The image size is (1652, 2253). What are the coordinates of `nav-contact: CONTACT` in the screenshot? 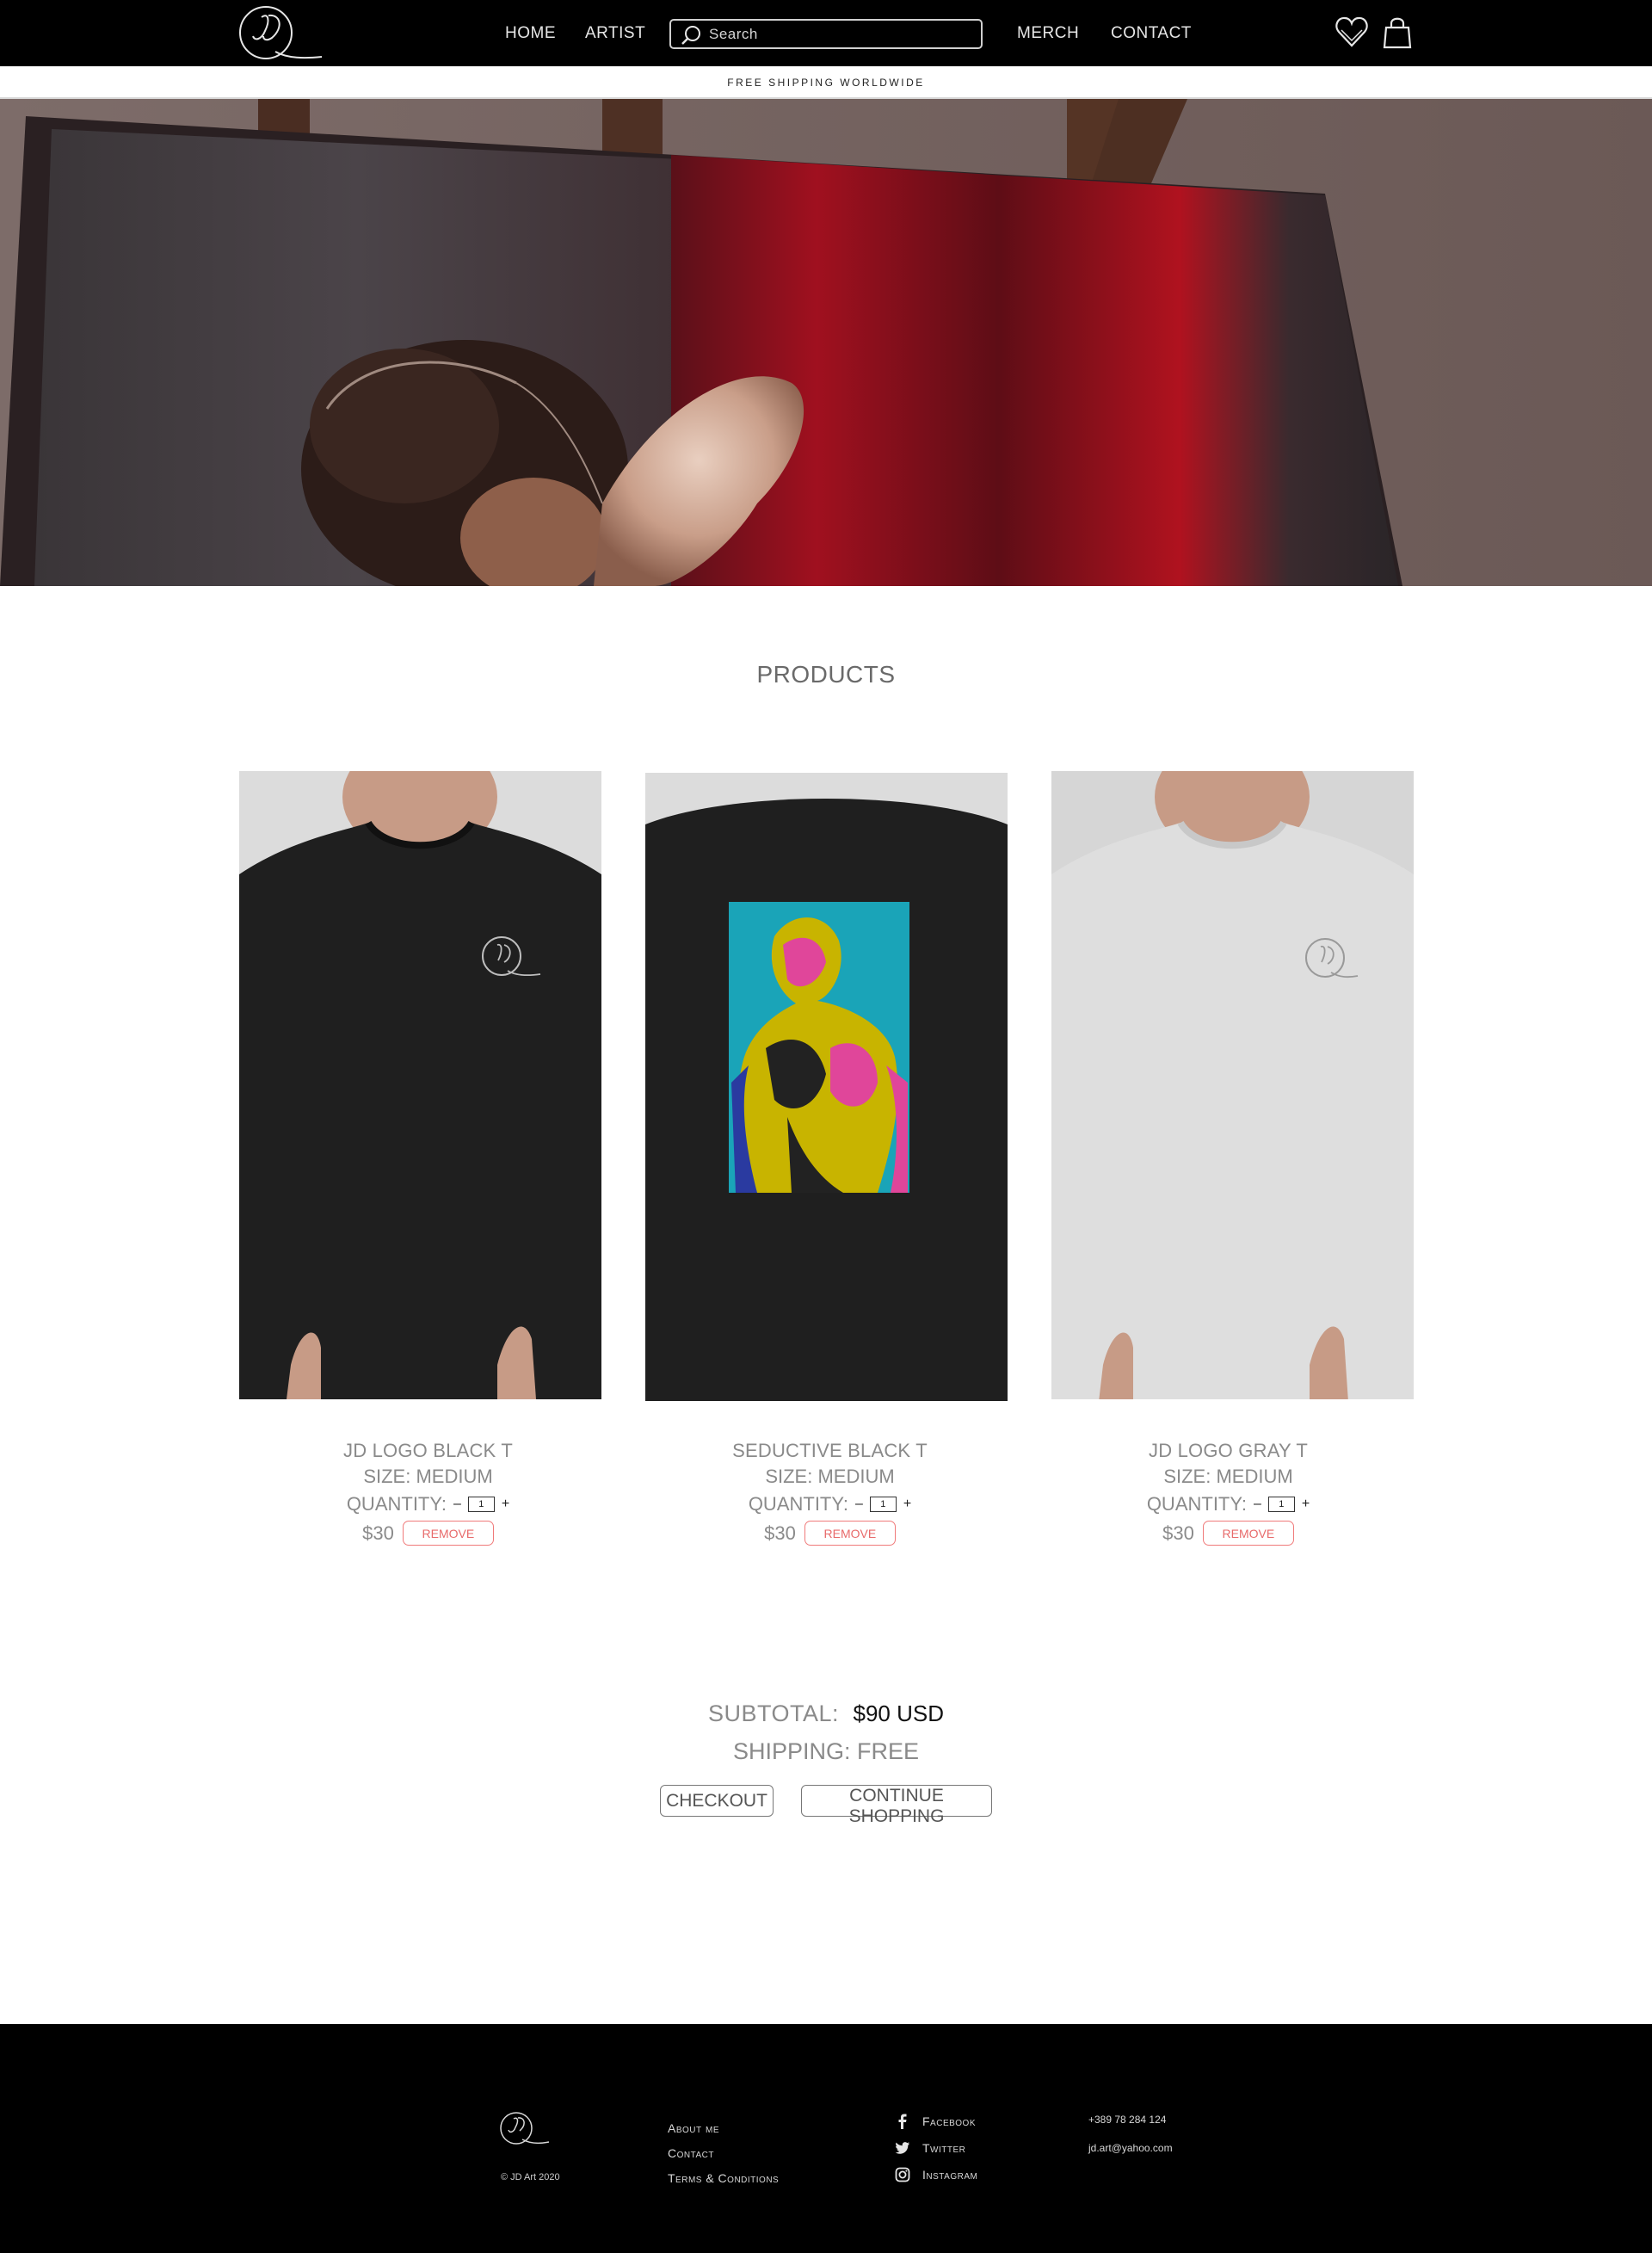 It's located at (1151, 33).